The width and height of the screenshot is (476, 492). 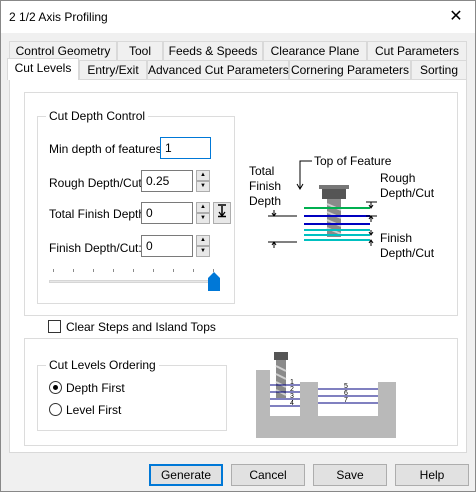 What do you see at coordinates (326, 395) in the screenshot?
I see `ordering-diagram: 1 2 3 4 5 6 7` at bounding box center [326, 395].